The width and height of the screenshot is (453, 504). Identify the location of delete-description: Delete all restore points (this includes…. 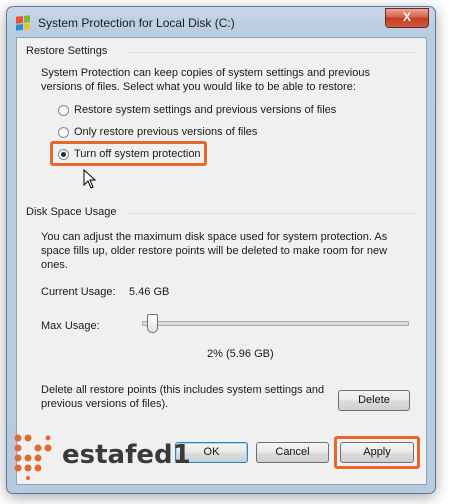
(183, 397).